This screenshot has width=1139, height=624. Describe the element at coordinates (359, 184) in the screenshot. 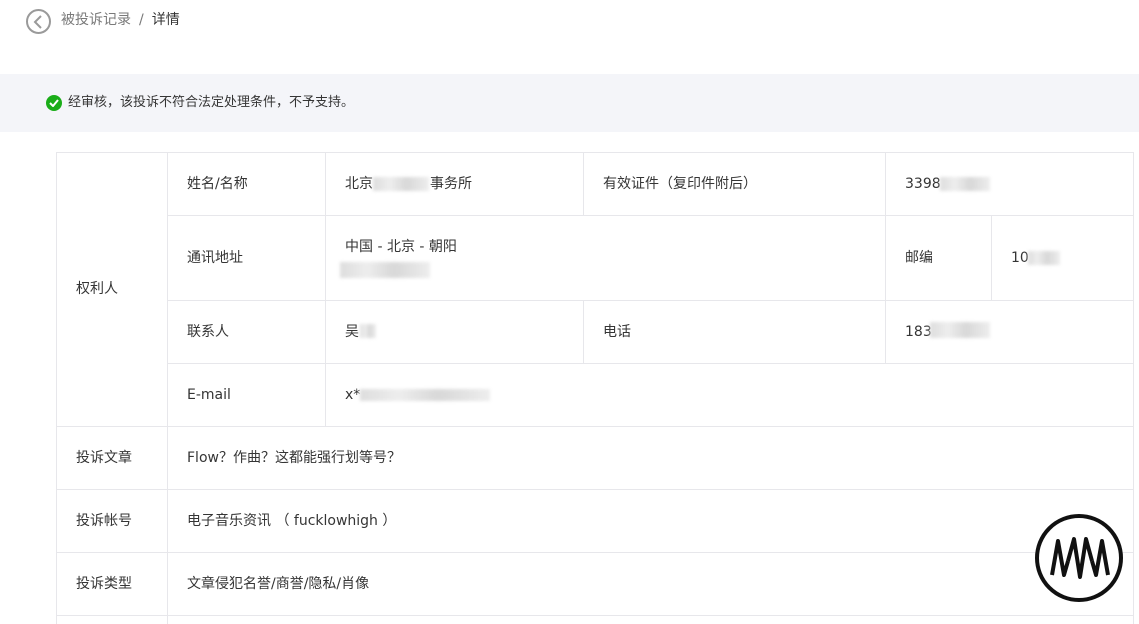

I see `name-value-prefix: 北京` at that location.